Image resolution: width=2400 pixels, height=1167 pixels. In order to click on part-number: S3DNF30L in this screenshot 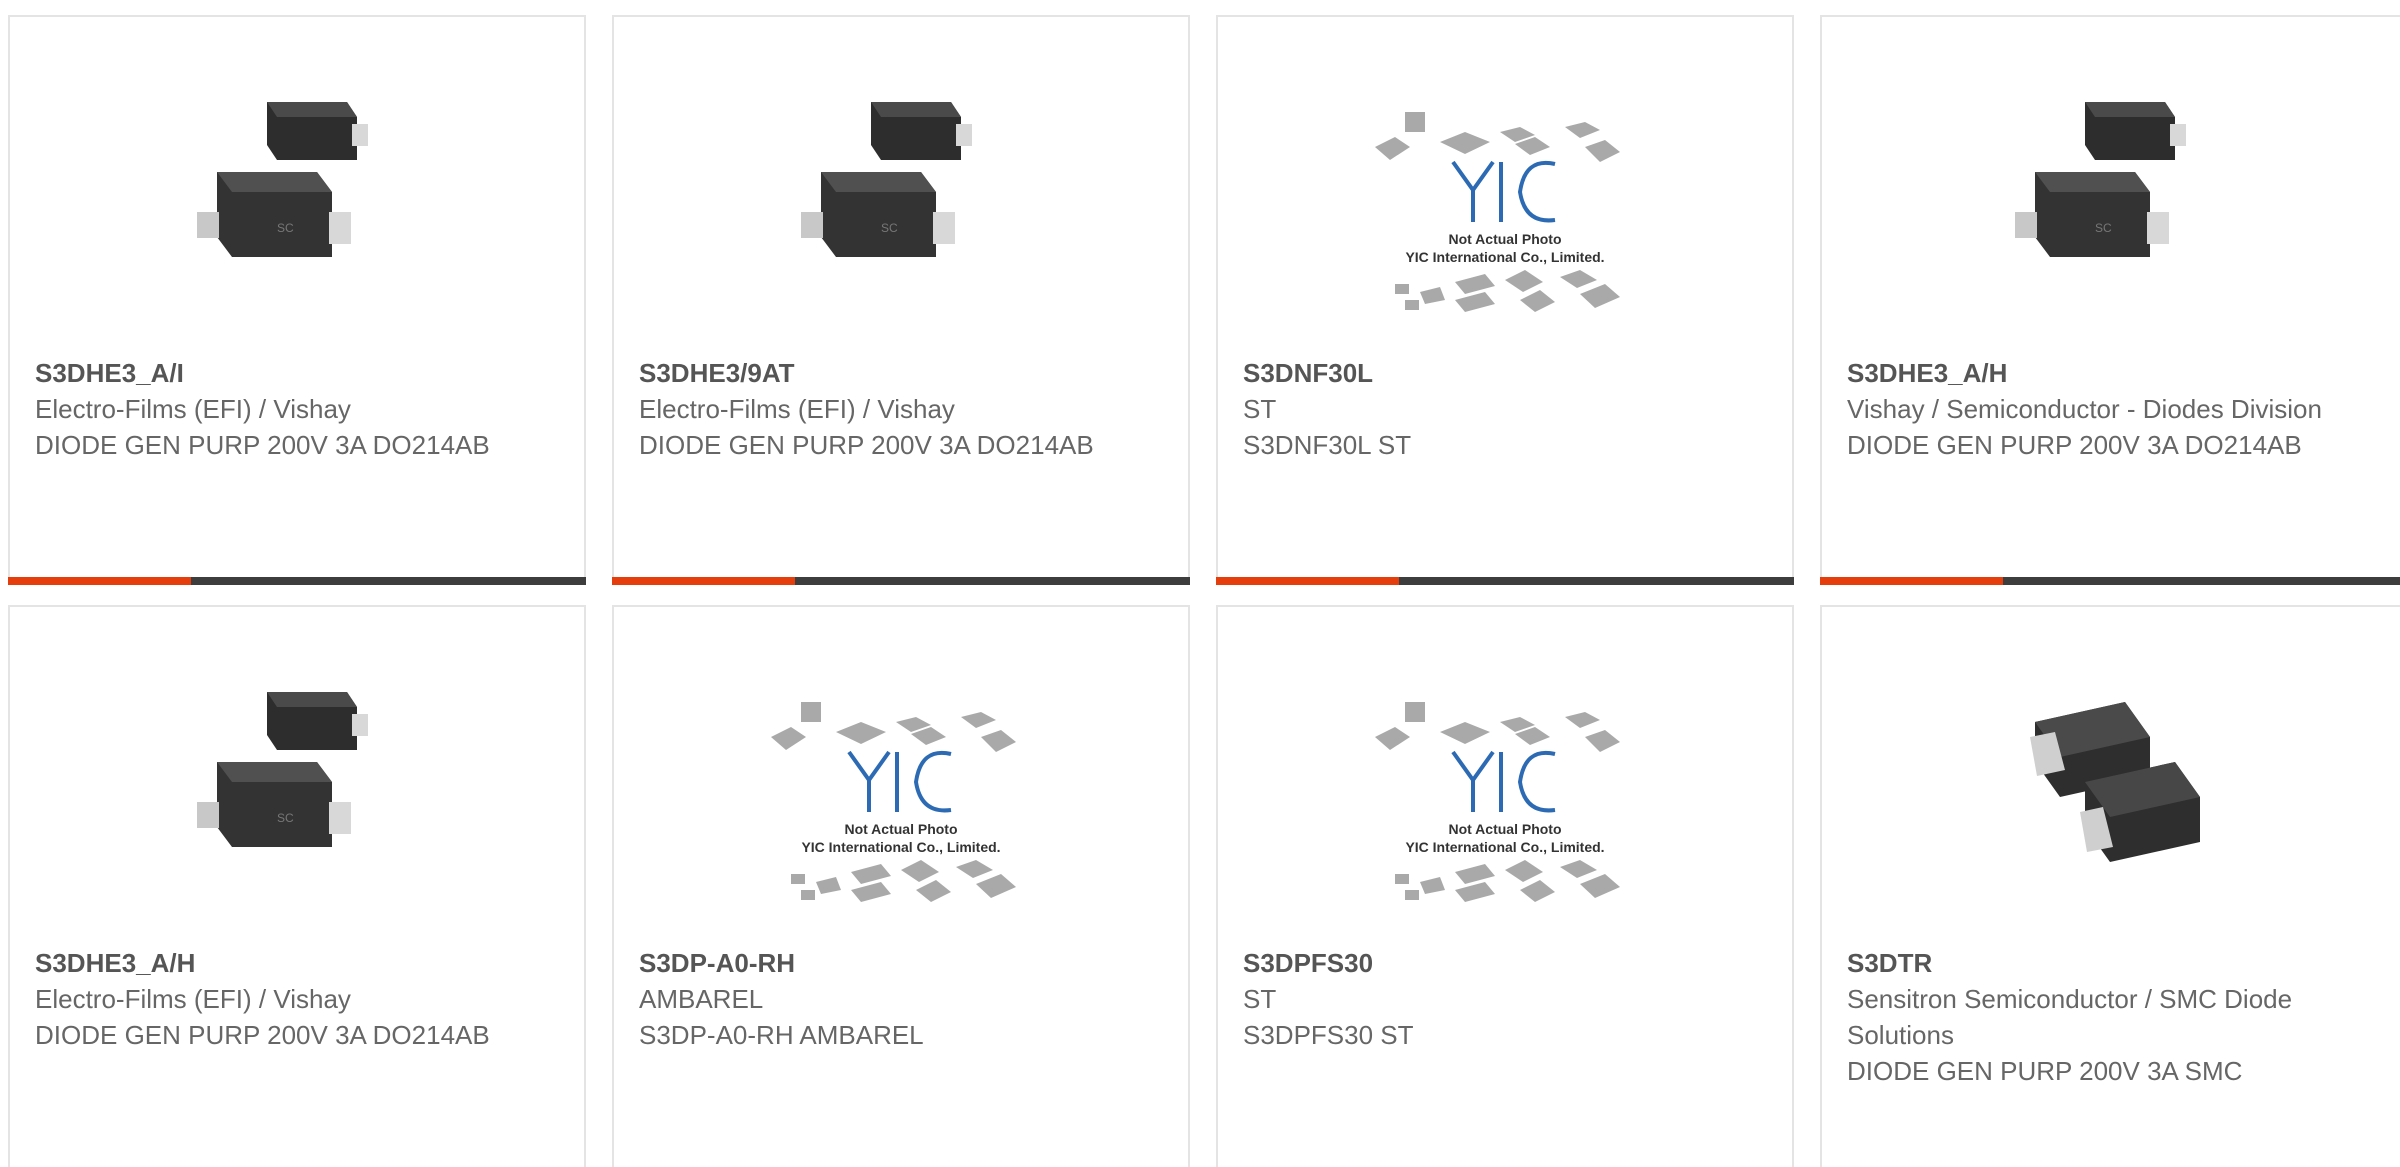, I will do `click(1505, 373)`.